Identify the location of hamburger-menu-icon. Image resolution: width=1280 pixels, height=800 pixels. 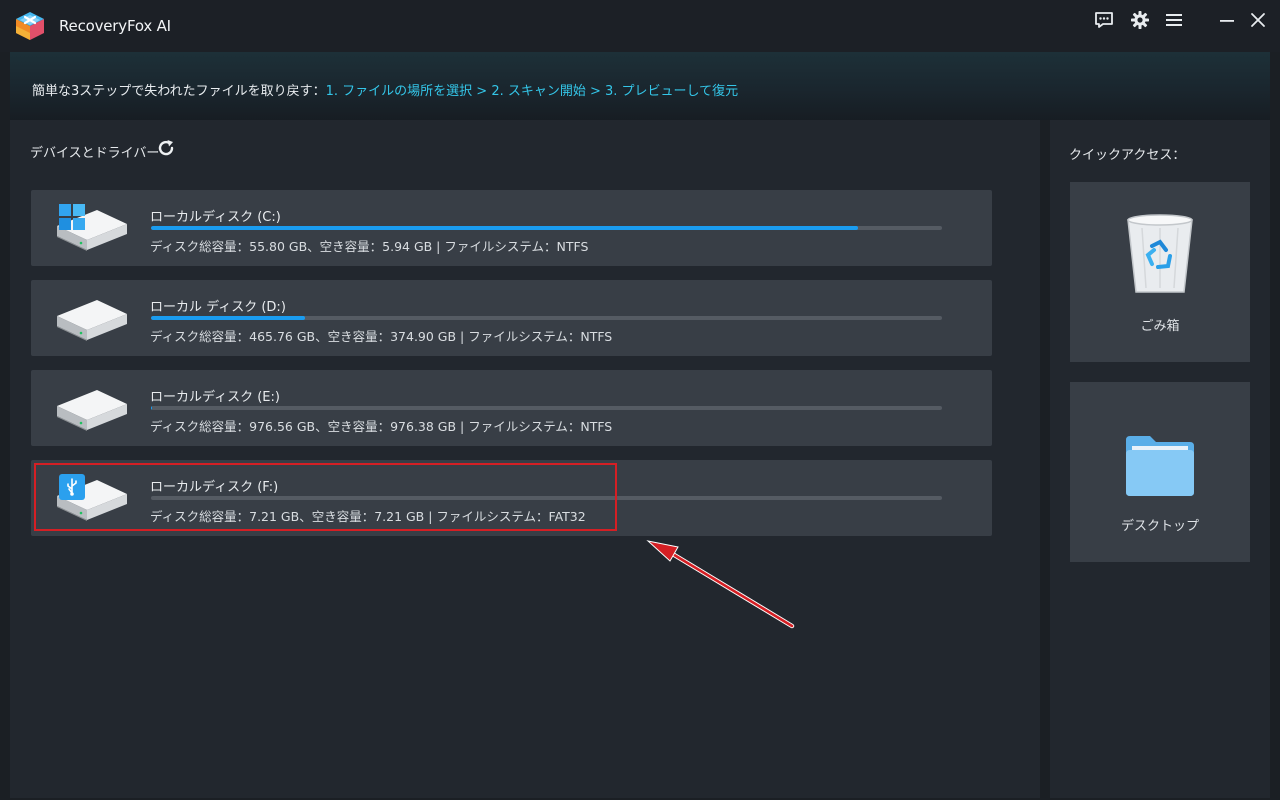
(1174, 20).